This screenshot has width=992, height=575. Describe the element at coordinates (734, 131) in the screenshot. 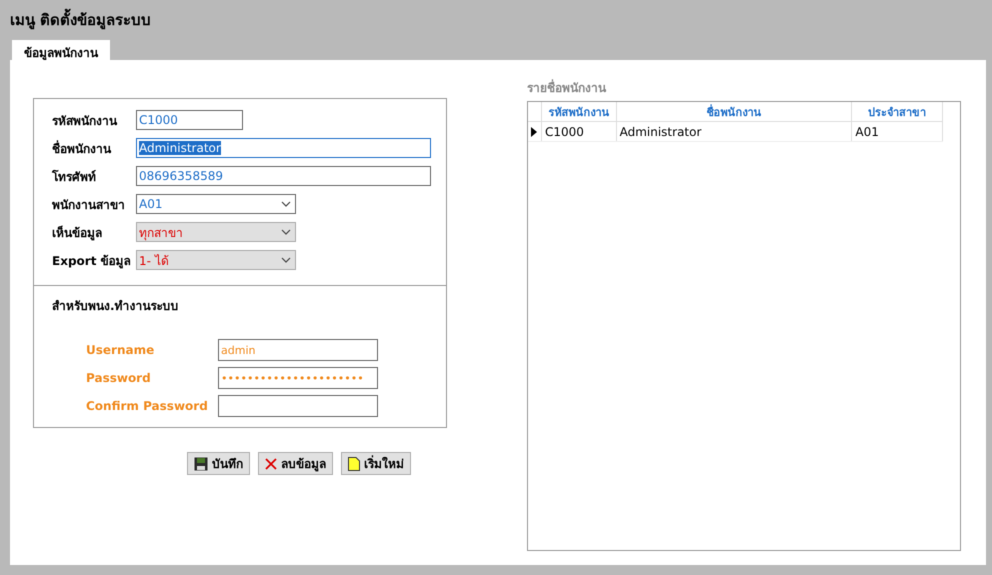

I see `table-cell: Administrator` at that location.